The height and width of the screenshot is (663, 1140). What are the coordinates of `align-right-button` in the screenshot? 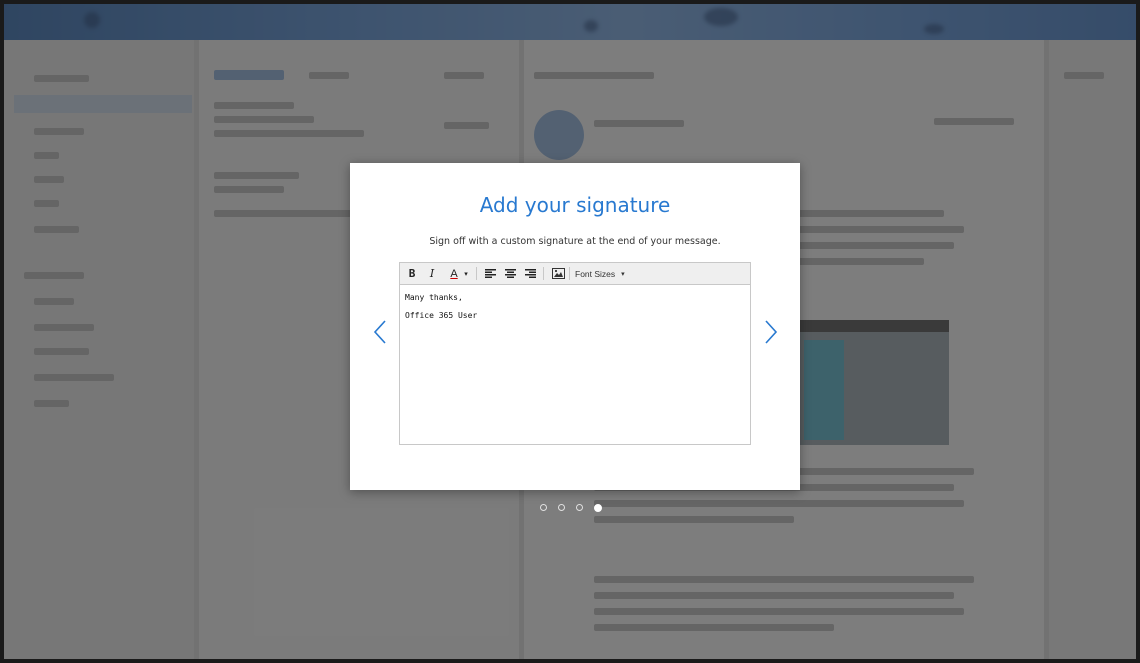 It's located at (530, 273).